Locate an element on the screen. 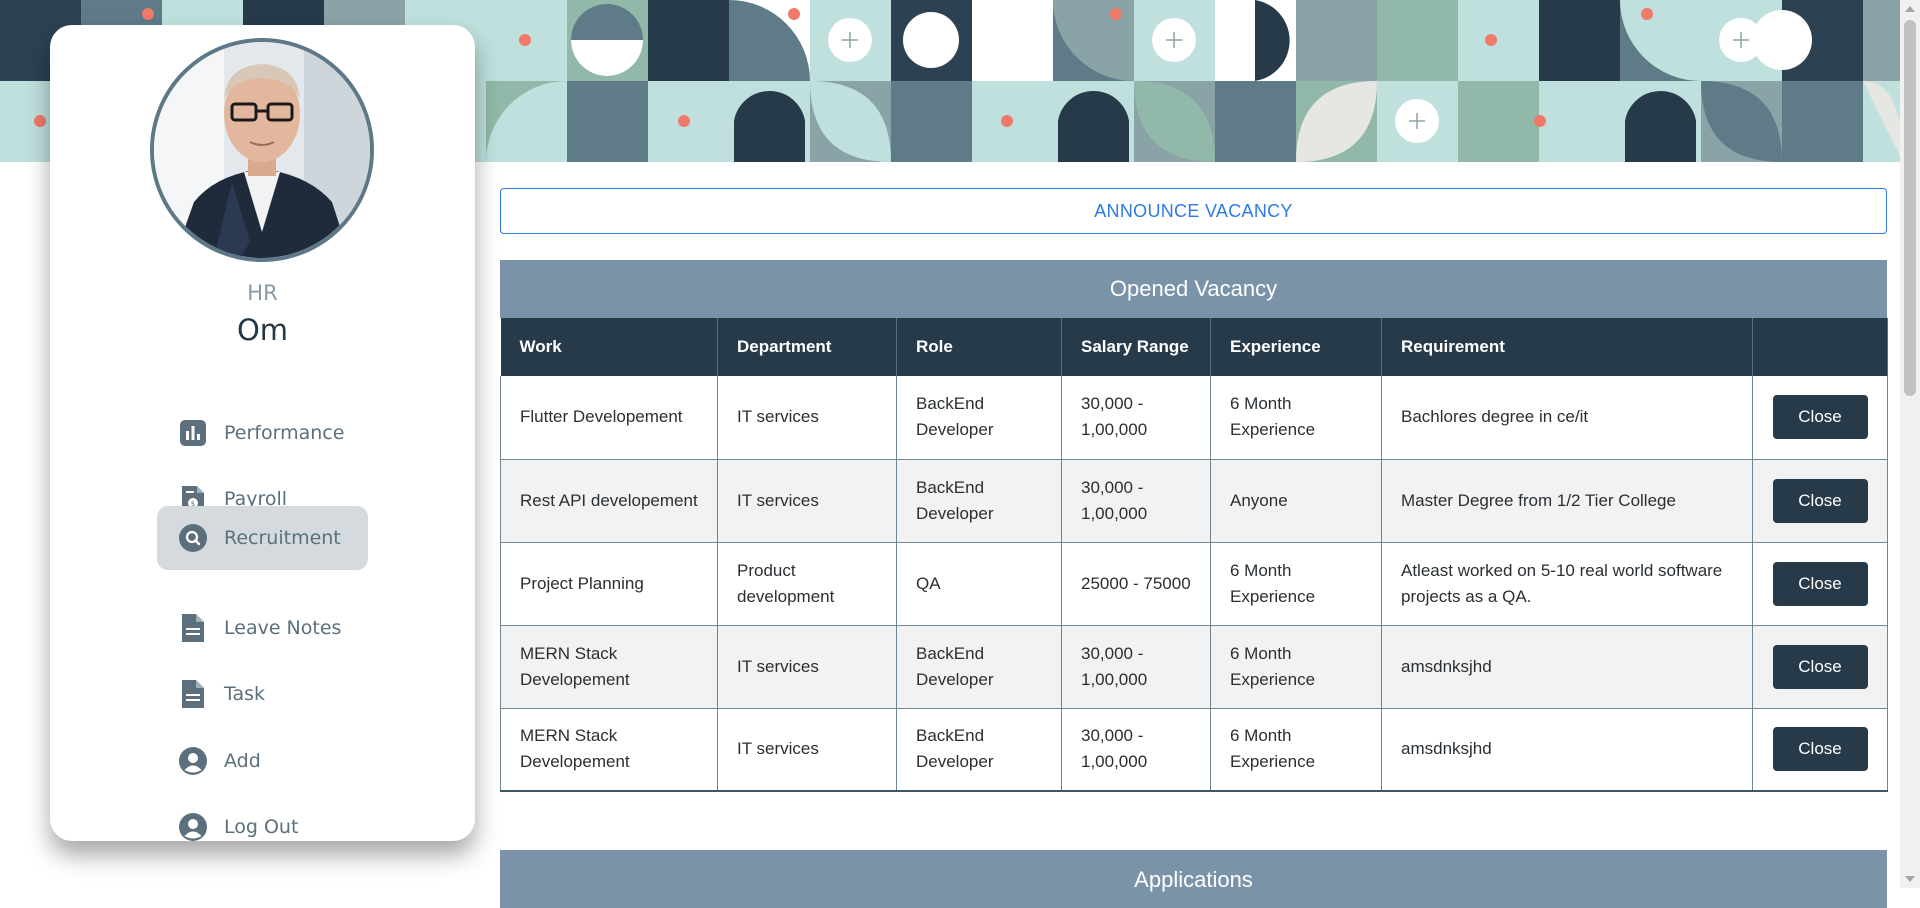 The width and height of the screenshot is (1920, 908). nav-item-performance: Performance is located at coordinates (262, 433).